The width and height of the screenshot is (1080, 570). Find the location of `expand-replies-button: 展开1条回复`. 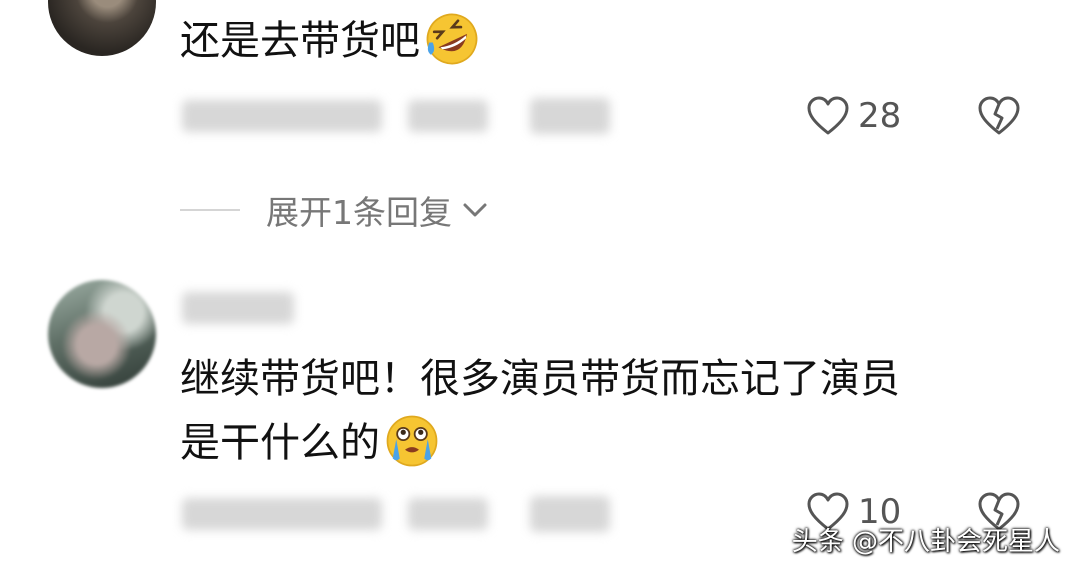

expand-replies-button: 展开1条回复 is located at coordinates (334, 210).